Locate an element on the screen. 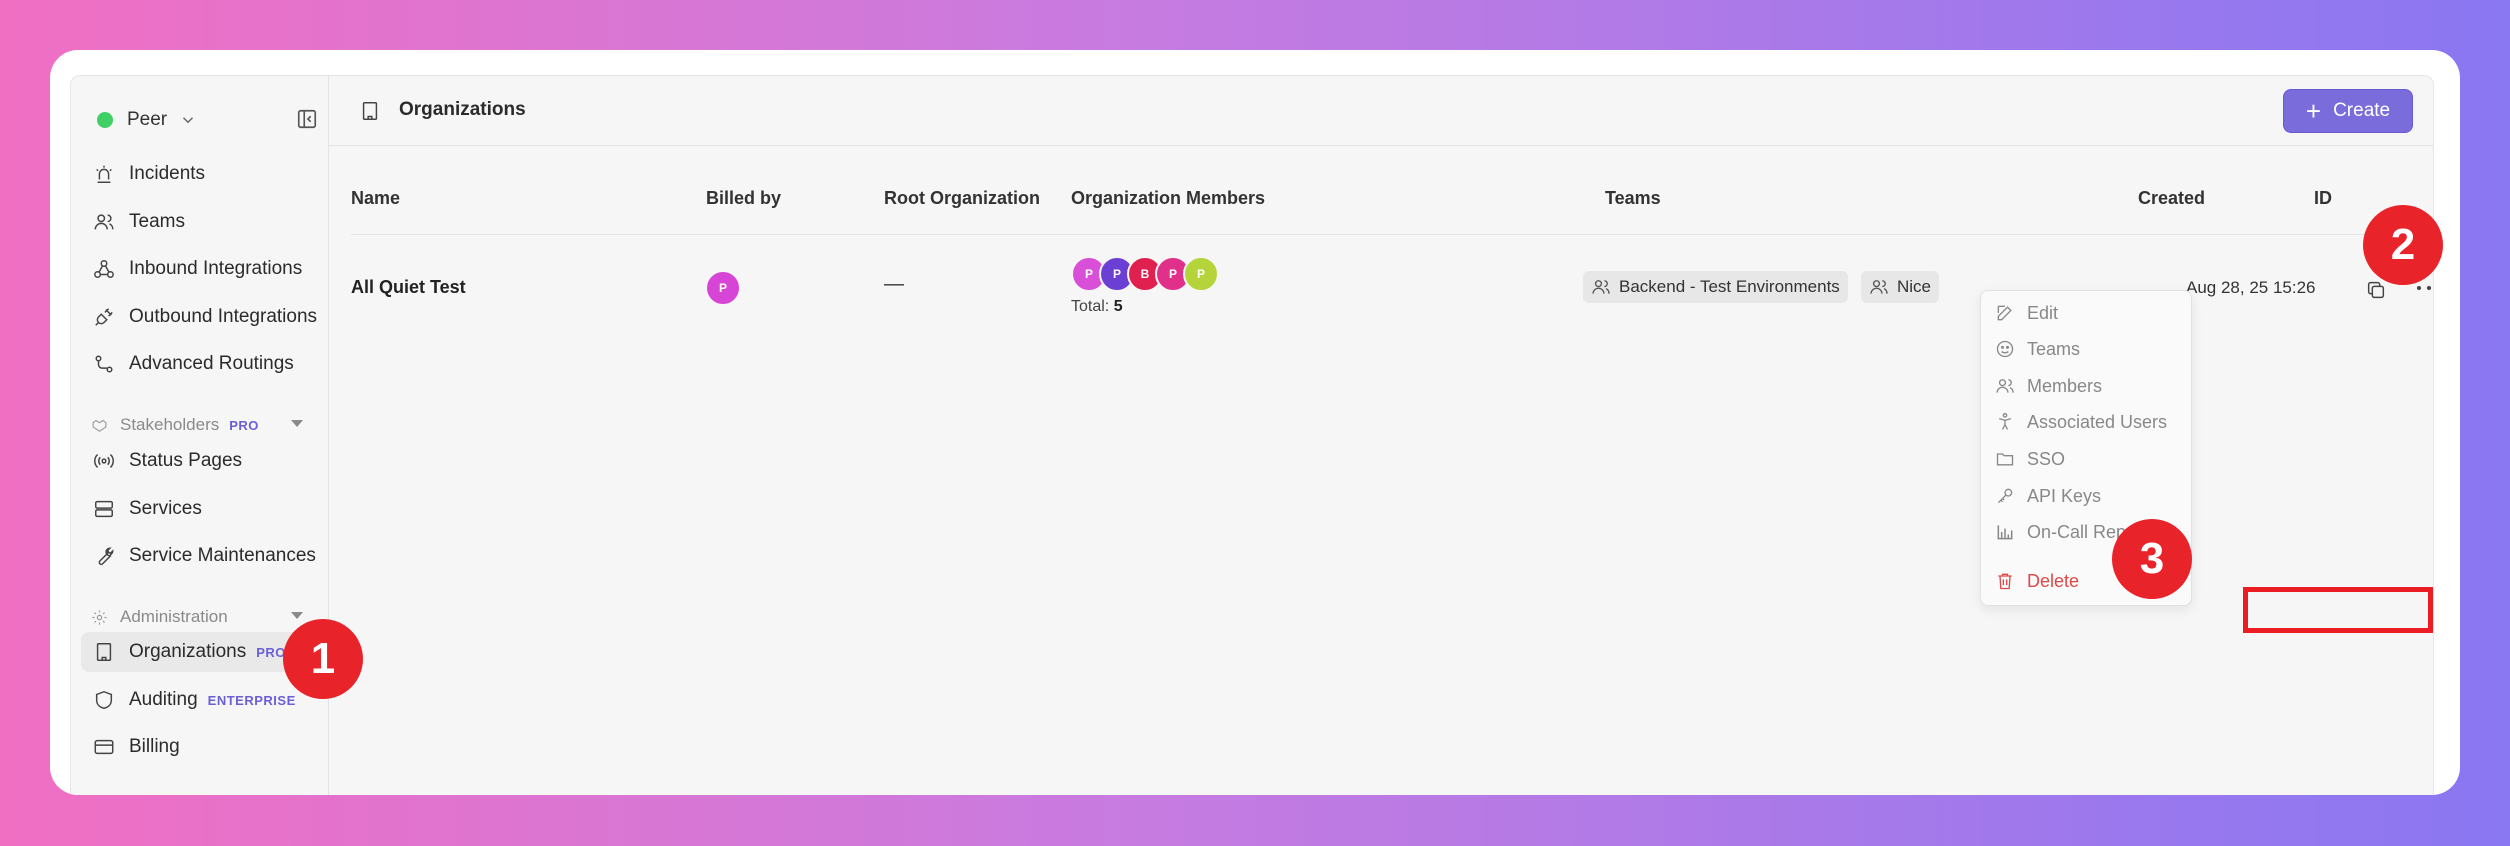 The width and height of the screenshot is (2510, 846). siren-icon is located at coordinates (104, 174).